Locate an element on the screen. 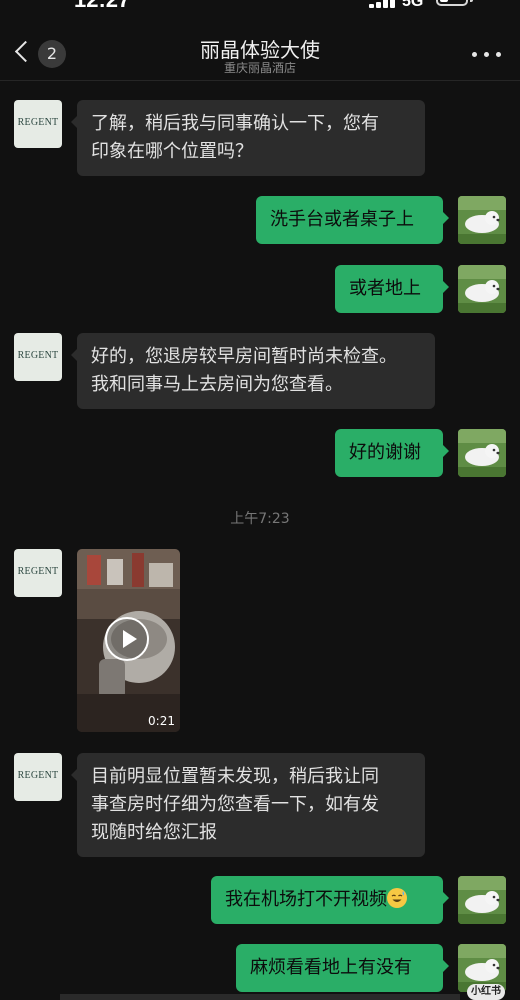  message-bubble-outgoing: 洗手台或者桌子上 is located at coordinates (352, 220).